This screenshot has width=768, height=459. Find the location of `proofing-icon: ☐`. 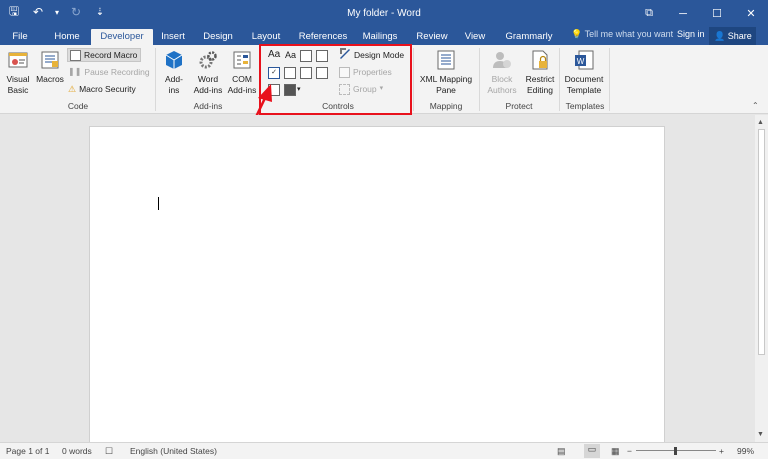

proofing-icon: ☐ is located at coordinates (109, 451).